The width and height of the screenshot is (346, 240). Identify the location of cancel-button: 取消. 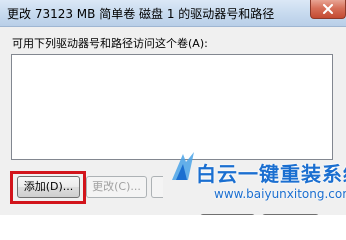
(290, 214).